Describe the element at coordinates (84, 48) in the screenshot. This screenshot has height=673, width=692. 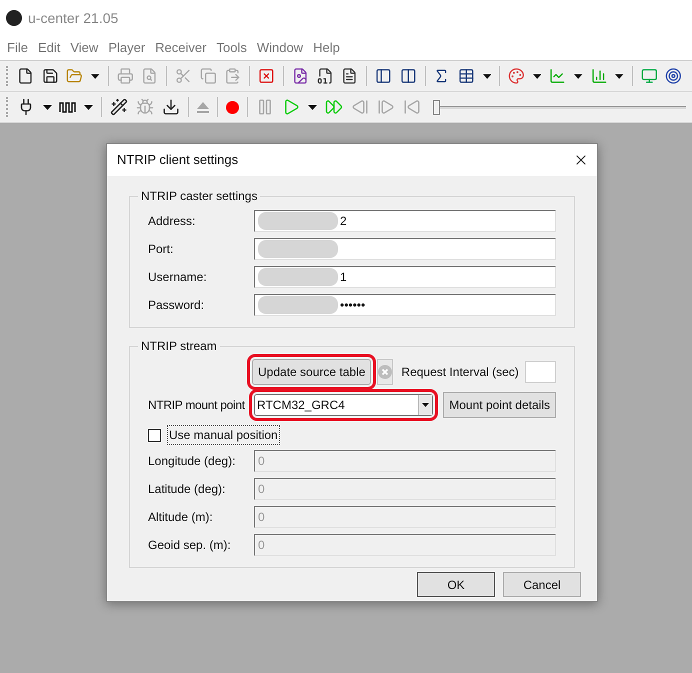
I see `menu-item: View` at that location.